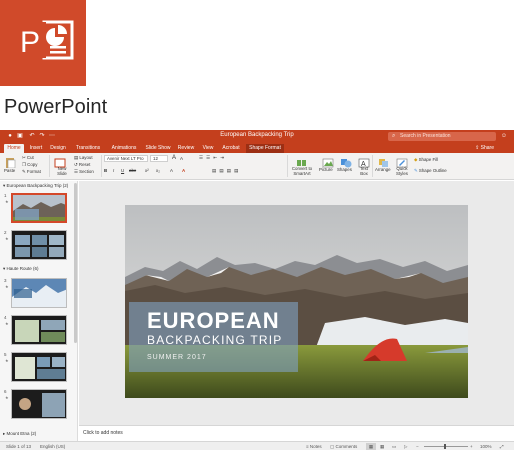 This screenshot has width=514, height=450. What do you see at coordinates (126, 158) in the screenshot?
I see `font-name-select: Avenir Next LT Pro` at bounding box center [126, 158].